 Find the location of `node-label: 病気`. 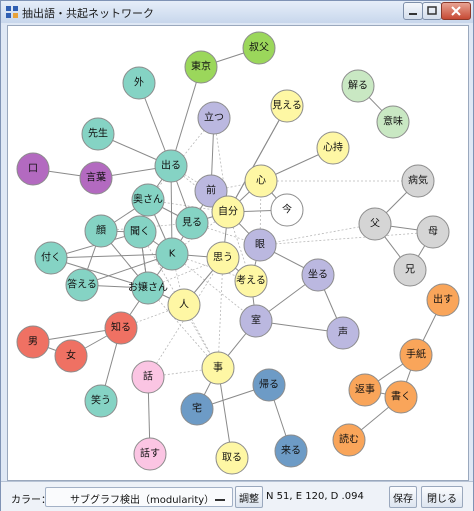

node-label: 病気 is located at coordinates (418, 180).